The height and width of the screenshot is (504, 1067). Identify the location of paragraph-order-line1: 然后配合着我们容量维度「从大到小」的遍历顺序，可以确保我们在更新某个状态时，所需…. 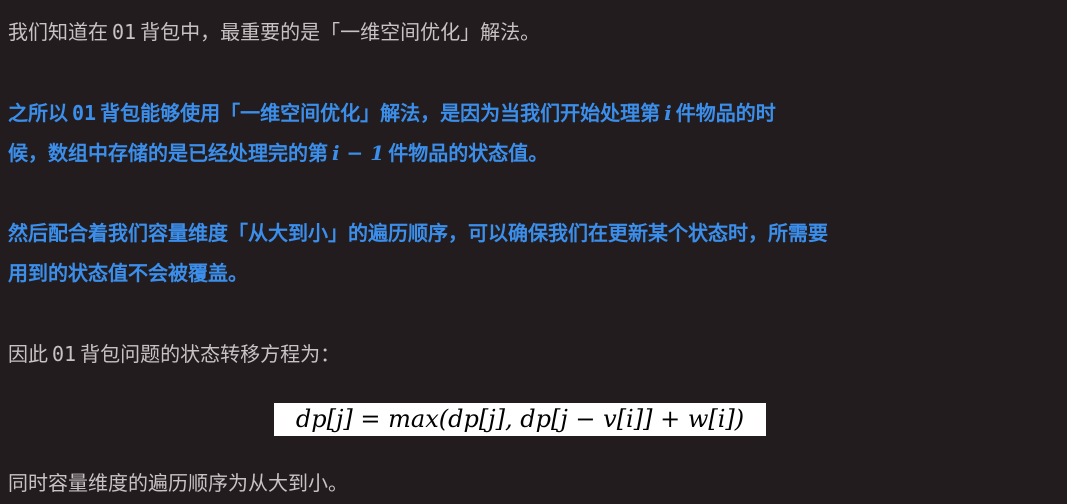
(418, 233).